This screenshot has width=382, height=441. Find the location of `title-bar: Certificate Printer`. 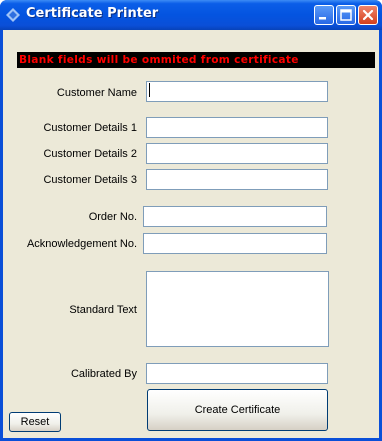

title-bar: Certificate Printer is located at coordinates (191, 15).